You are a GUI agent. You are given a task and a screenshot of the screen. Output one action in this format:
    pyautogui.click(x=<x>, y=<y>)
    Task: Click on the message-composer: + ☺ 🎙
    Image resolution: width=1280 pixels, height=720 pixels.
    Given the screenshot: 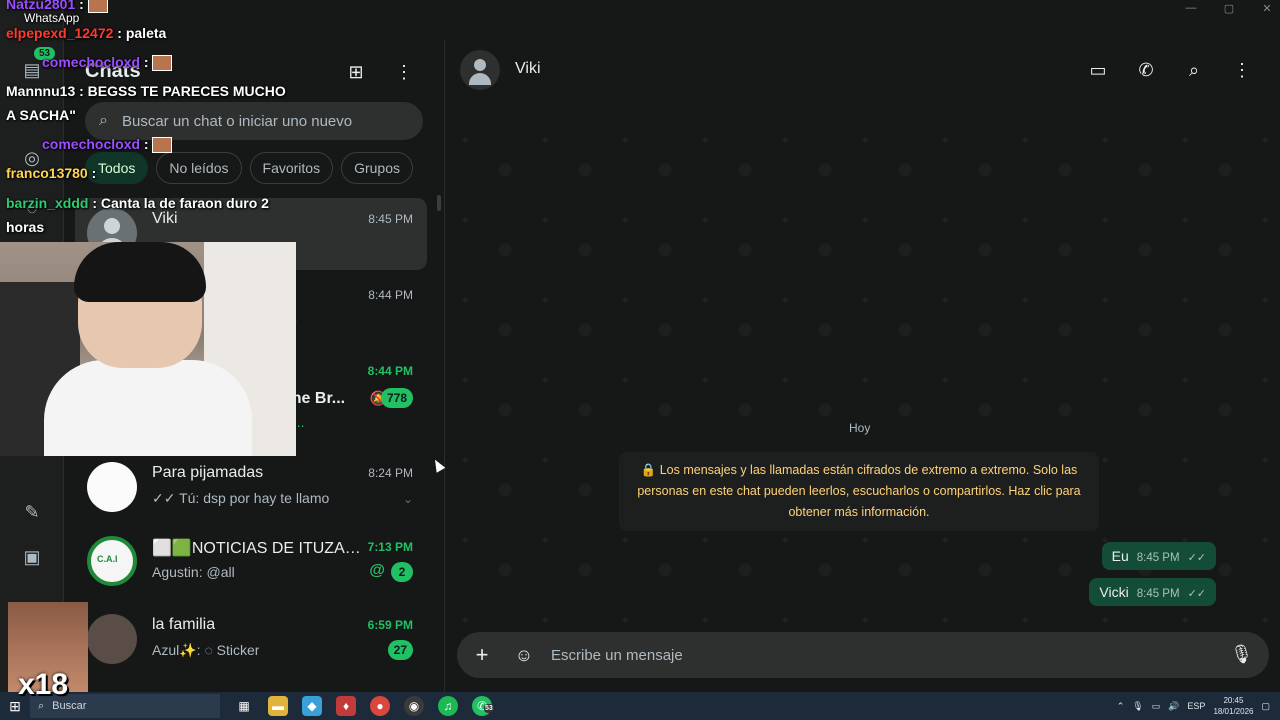 What is the action you would take?
    pyautogui.click(x=863, y=655)
    